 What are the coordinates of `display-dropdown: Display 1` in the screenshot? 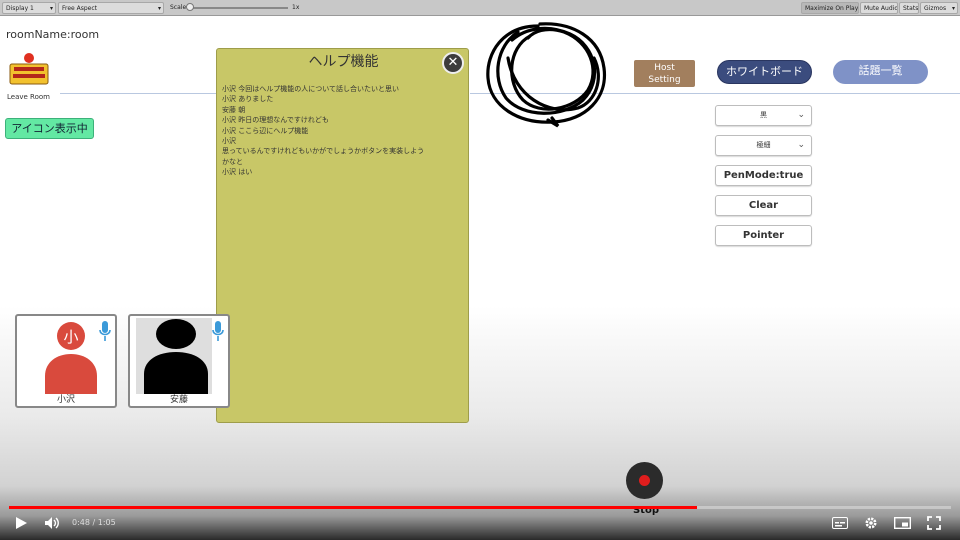 It's located at (29, 8).